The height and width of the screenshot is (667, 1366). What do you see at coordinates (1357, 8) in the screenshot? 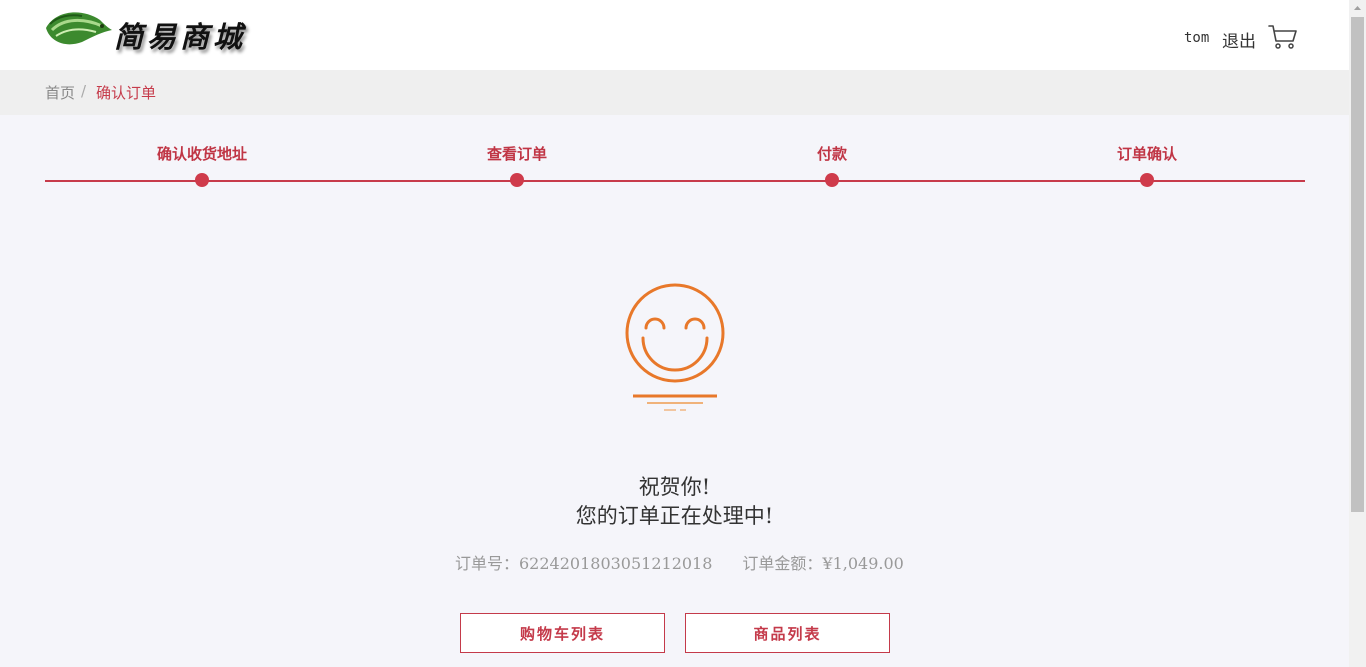
I see `scroll-up-arrow-icon` at bounding box center [1357, 8].